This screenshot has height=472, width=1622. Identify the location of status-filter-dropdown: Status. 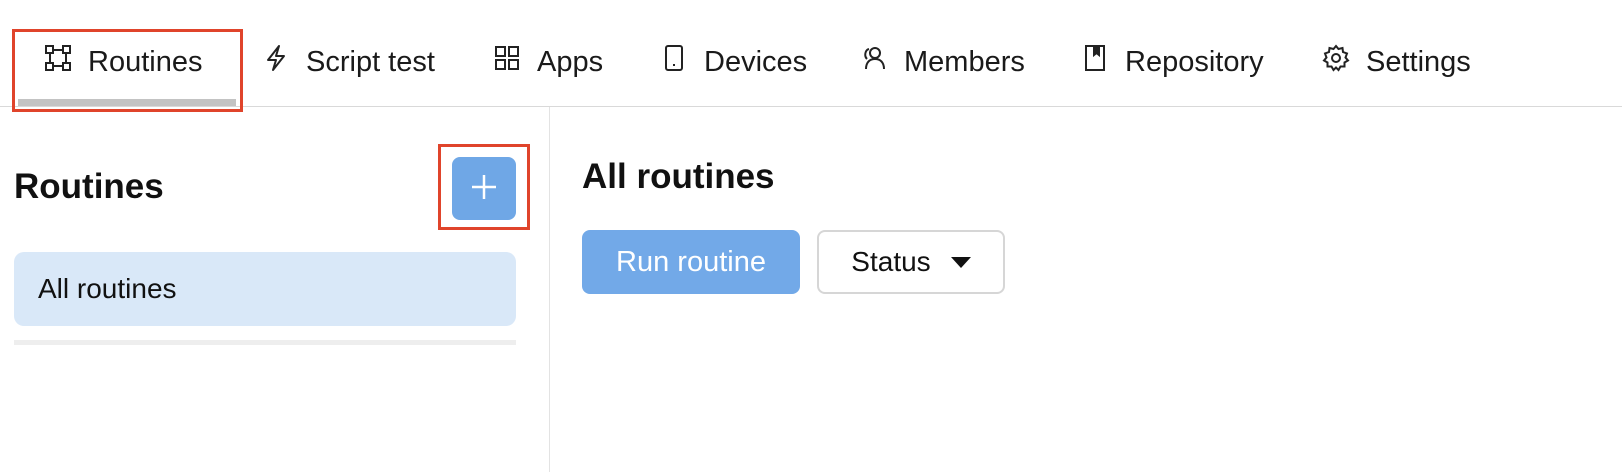
(911, 262).